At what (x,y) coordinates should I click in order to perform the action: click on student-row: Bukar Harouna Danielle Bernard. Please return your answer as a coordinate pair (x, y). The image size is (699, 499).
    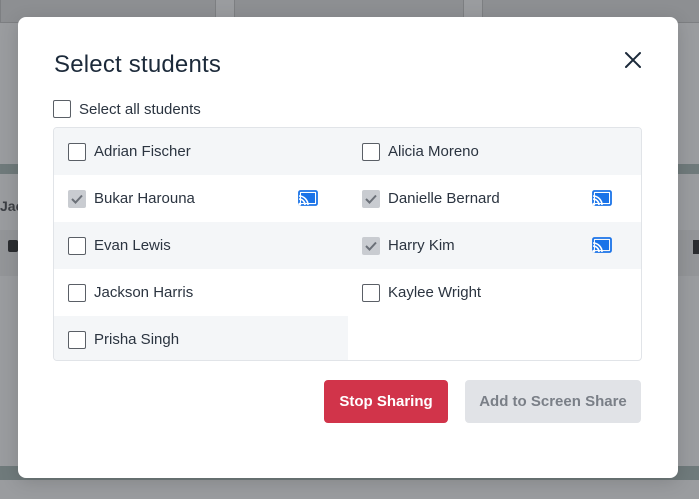
    Looking at the image, I should click on (347, 198).